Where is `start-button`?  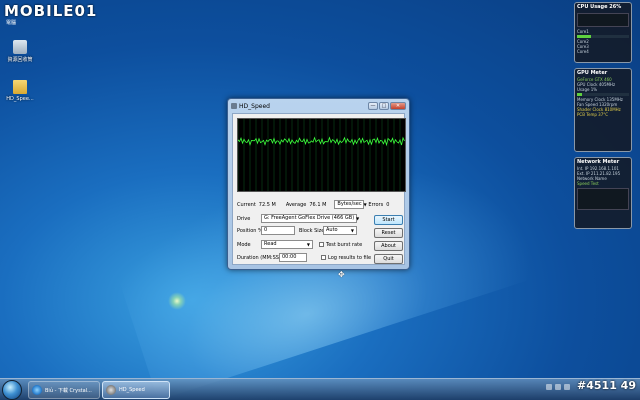 start-button is located at coordinates (12, 390).